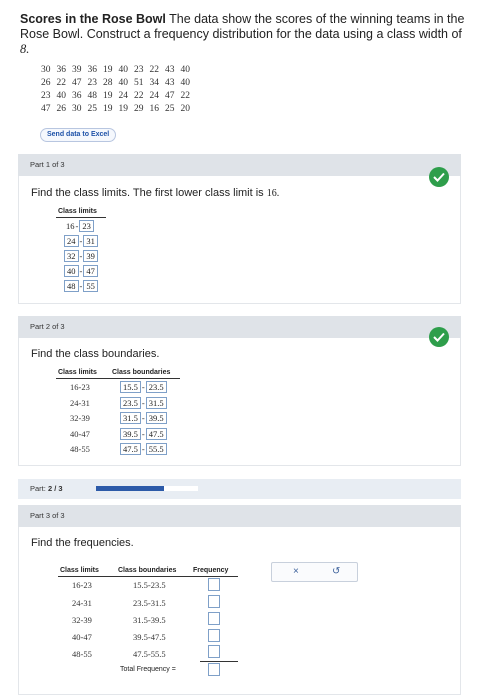 The height and width of the screenshot is (700, 504). What do you see at coordinates (130, 434) in the screenshot?
I see `lower-boundary-input: 39.5` at bounding box center [130, 434].